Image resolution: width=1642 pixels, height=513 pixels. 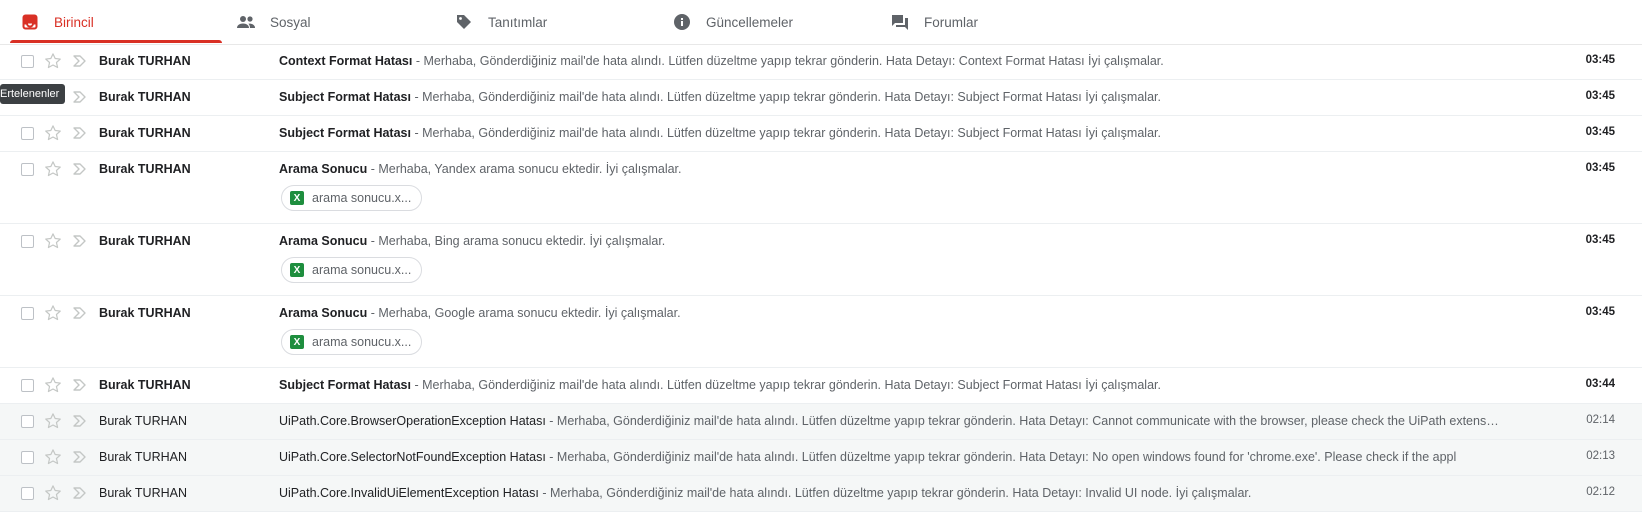 I want to click on tab-label: Birincil, so click(x=74, y=22).